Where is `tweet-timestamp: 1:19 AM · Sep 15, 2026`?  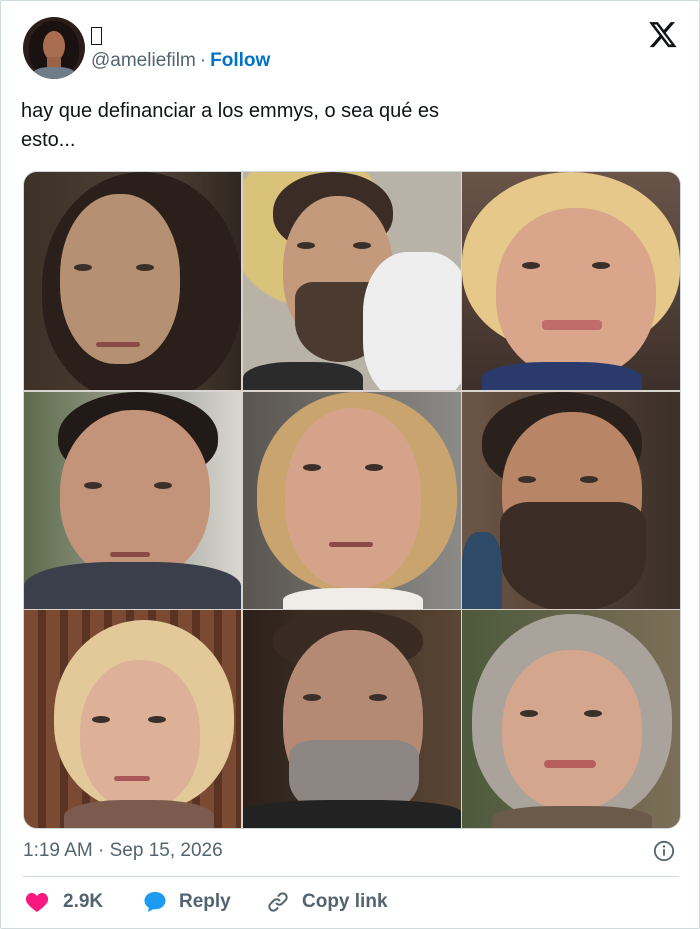
tweet-timestamp: 1:19 AM · Sep 15, 2026 is located at coordinates (123, 851).